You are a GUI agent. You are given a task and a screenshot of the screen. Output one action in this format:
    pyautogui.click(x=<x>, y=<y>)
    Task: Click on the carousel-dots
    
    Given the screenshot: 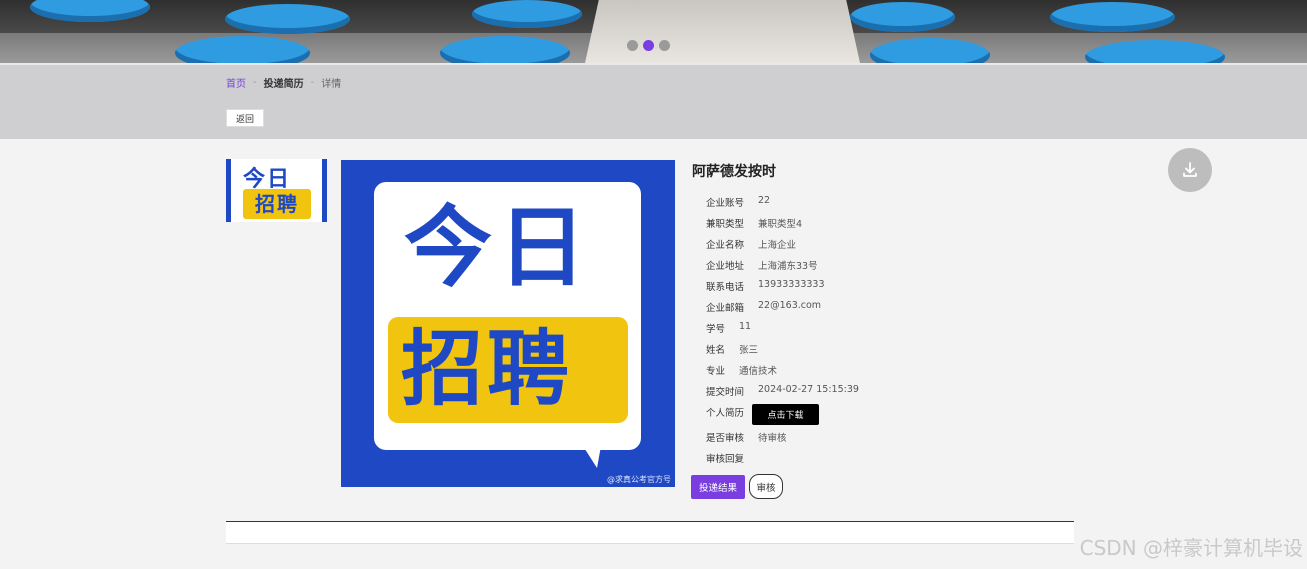 What is the action you would take?
    pyautogui.click(x=648, y=45)
    